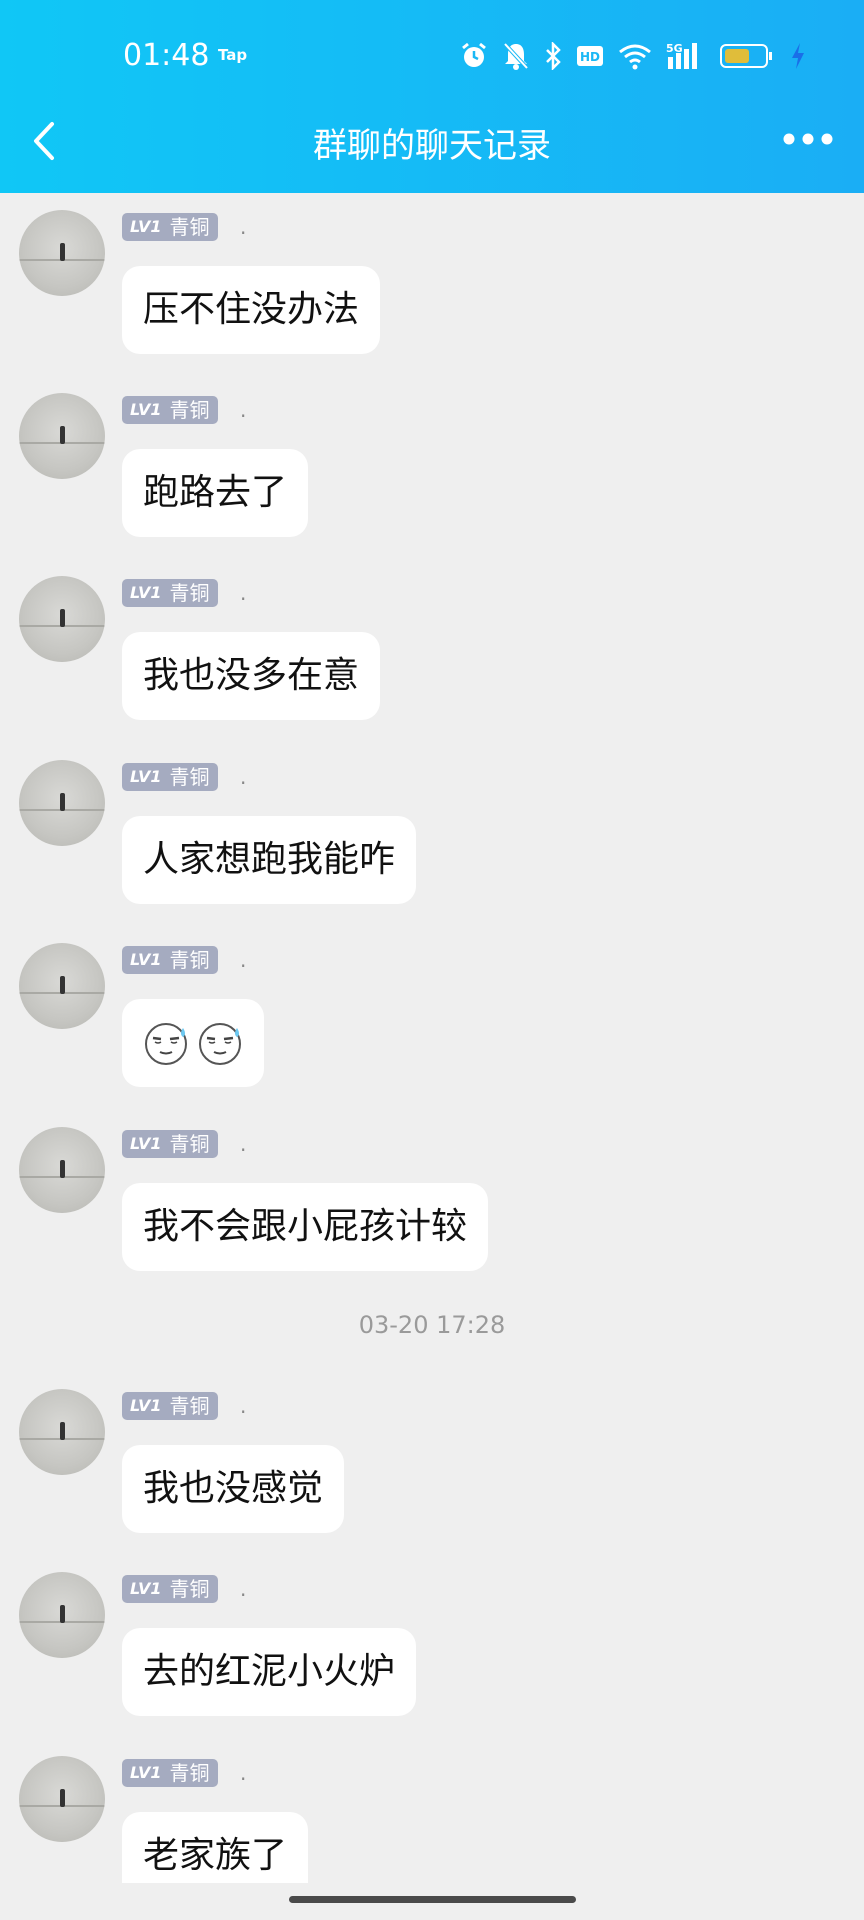 This screenshot has width=864, height=1920. Describe the element at coordinates (269, 1672) in the screenshot. I see `message-bubble: 去的红泥小火炉` at that location.